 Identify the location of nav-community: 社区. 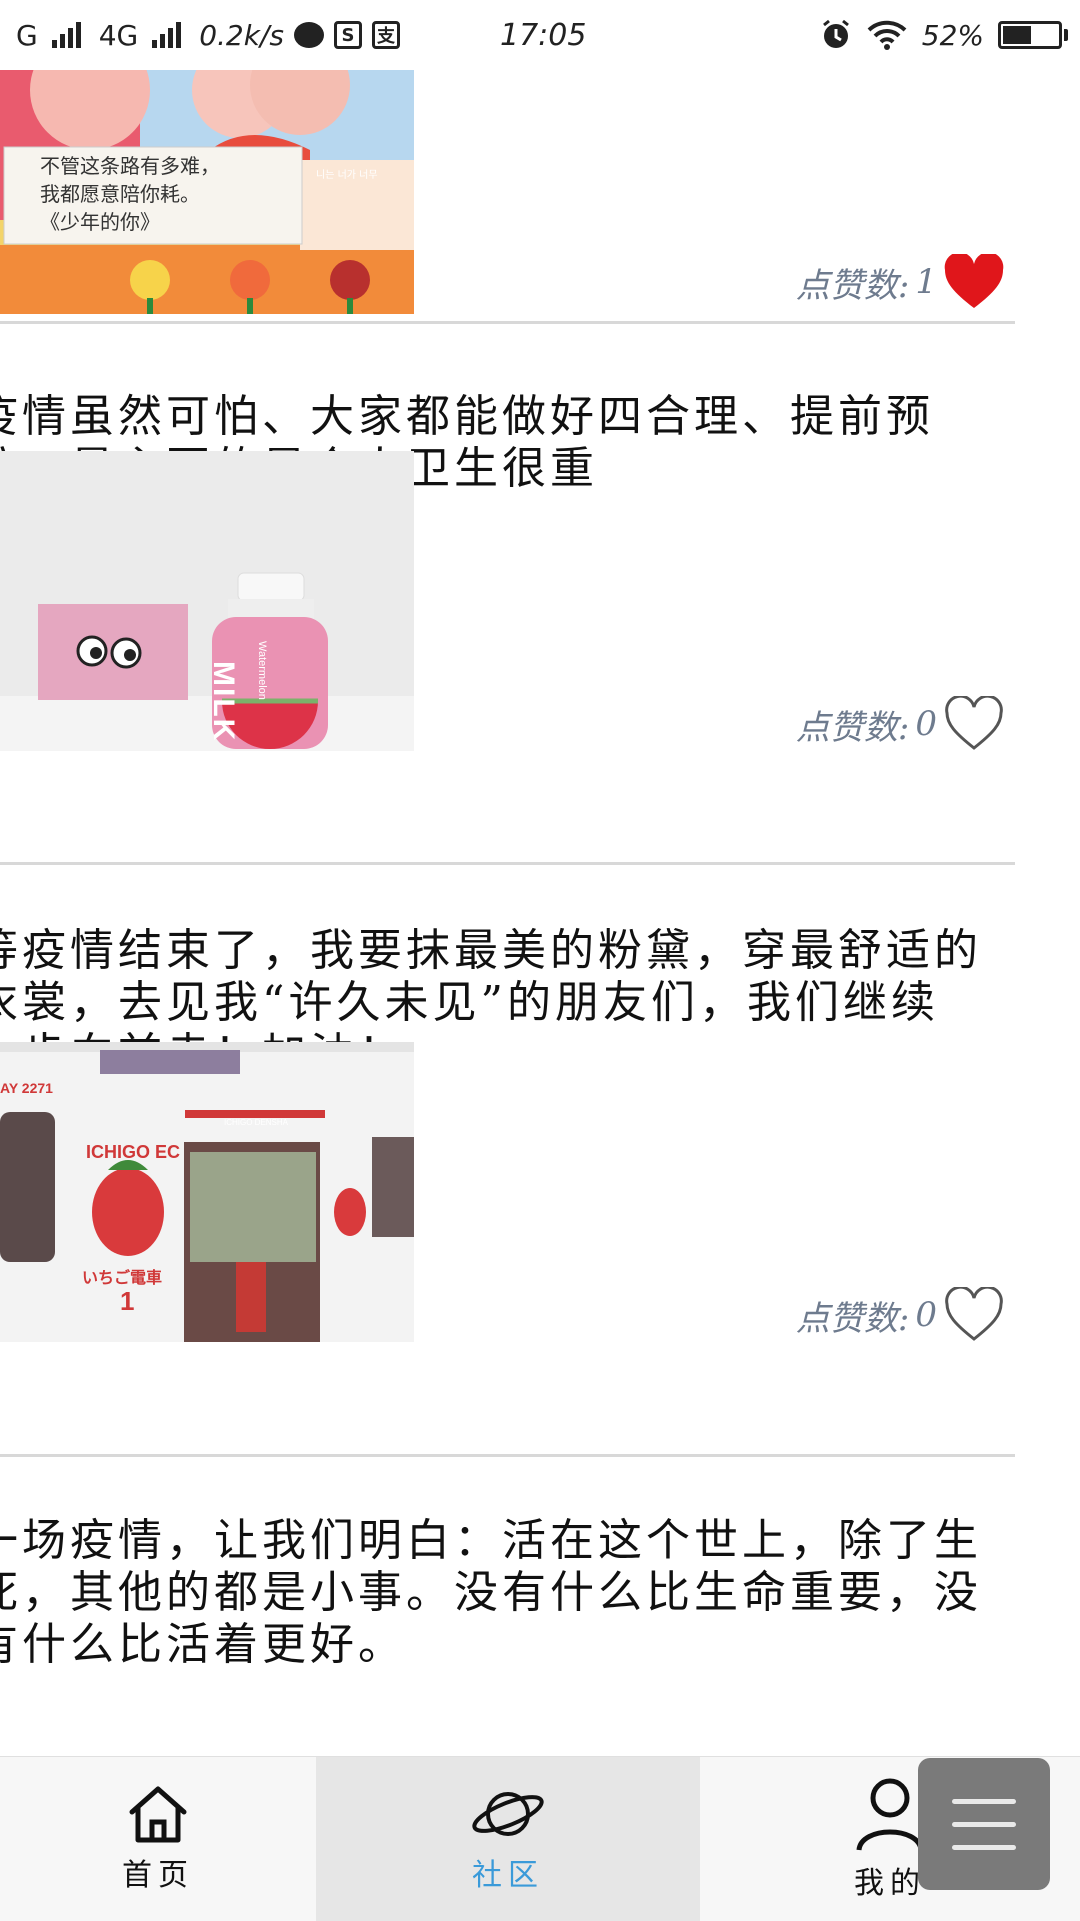
(508, 1839).